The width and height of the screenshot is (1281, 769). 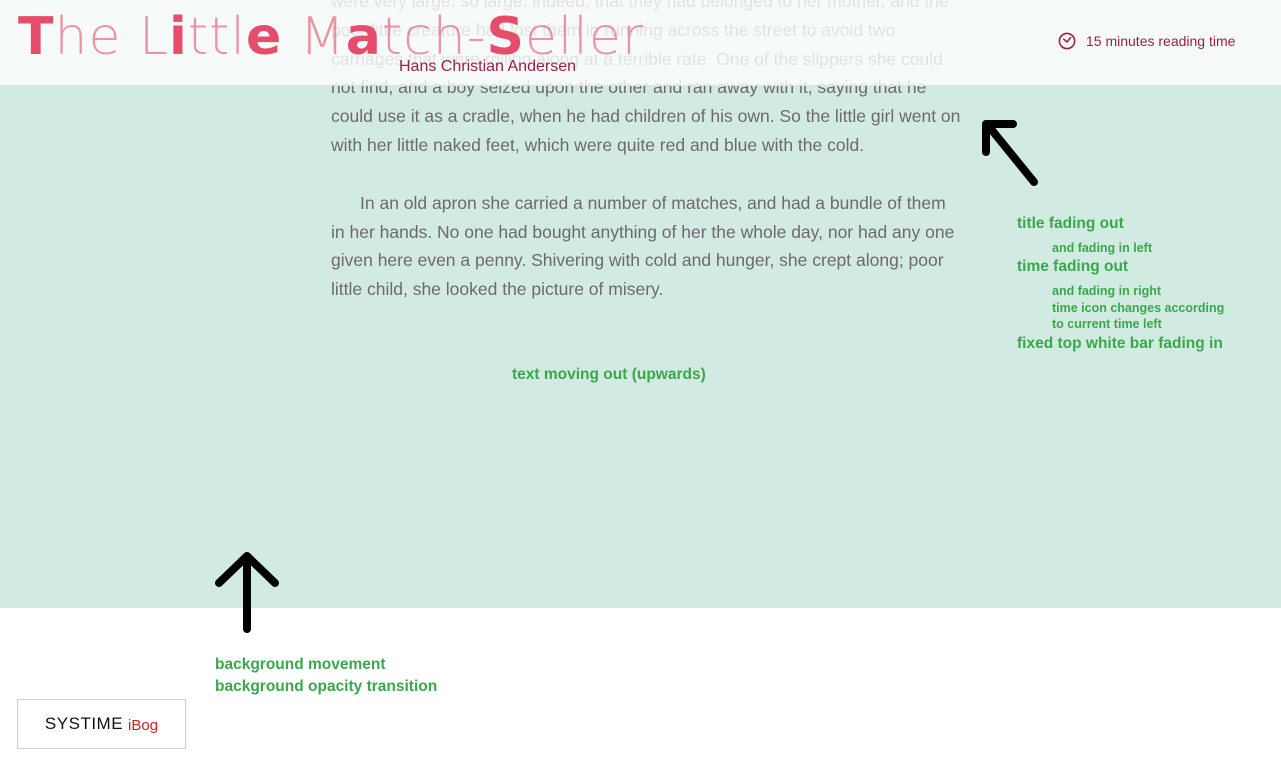 I want to click on title-part: he L, so click(x=111, y=37).